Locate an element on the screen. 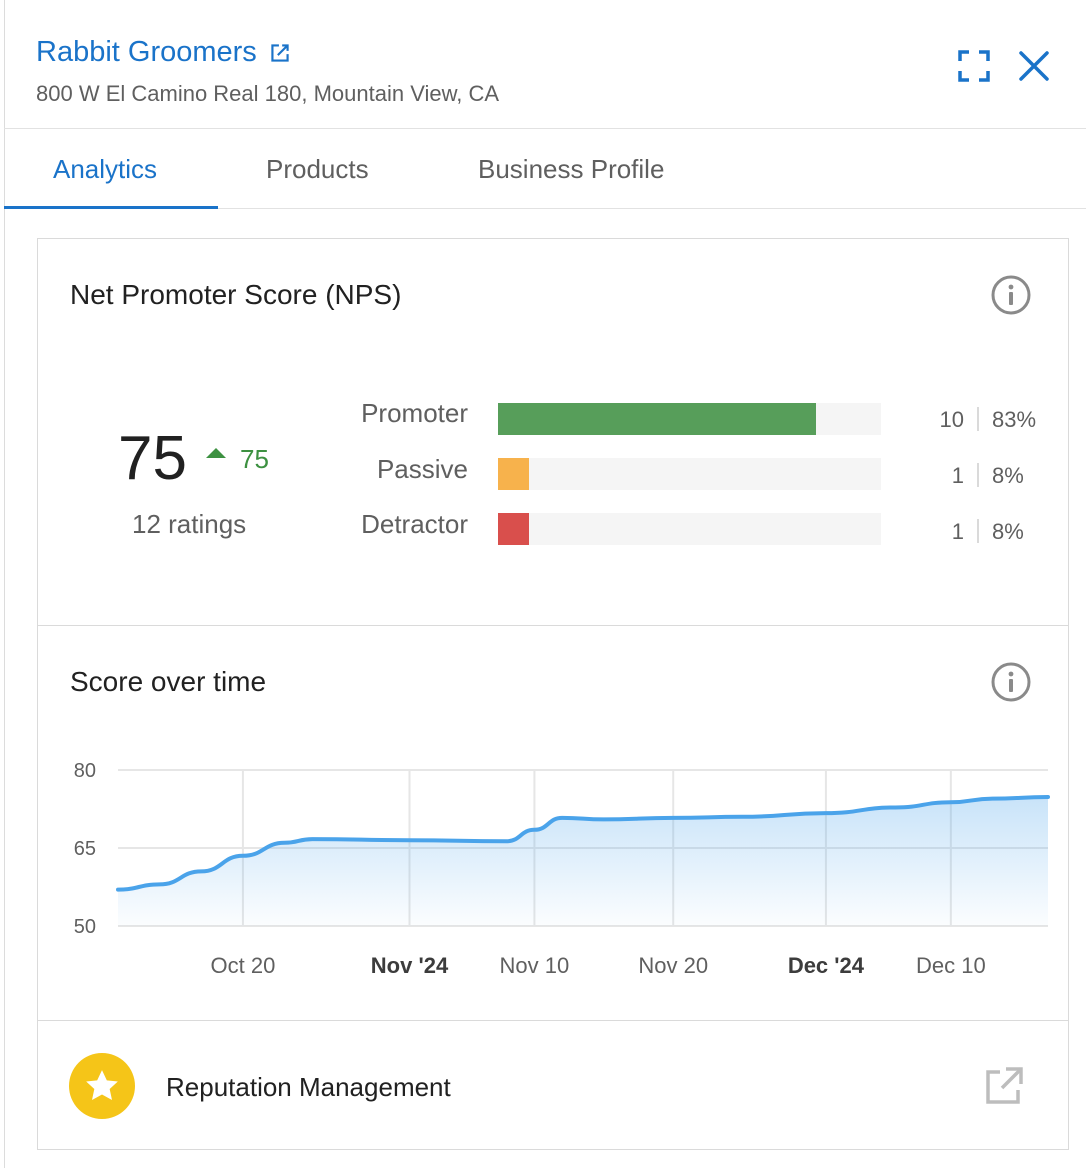  x-tick-label: Oct 20 is located at coordinates (243, 965).